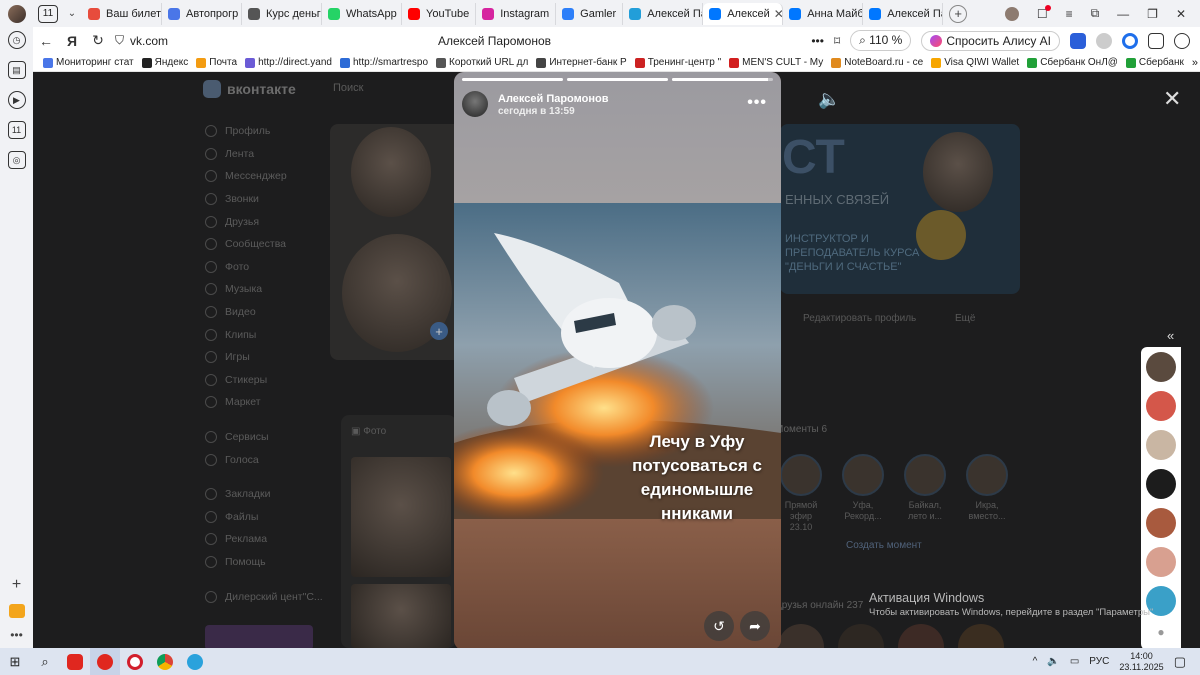 The width and height of the screenshot is (1200, 675). Describe the element at coordinates (1160, 632) in the screenshot. I see `messages-icon: ●` at that location.